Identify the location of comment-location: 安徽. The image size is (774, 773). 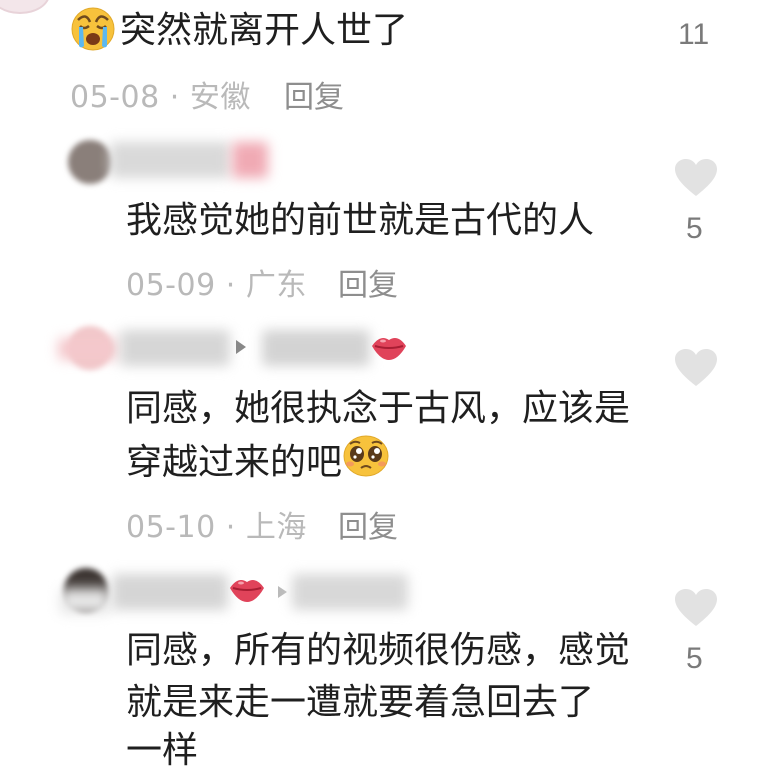
(220, 97).